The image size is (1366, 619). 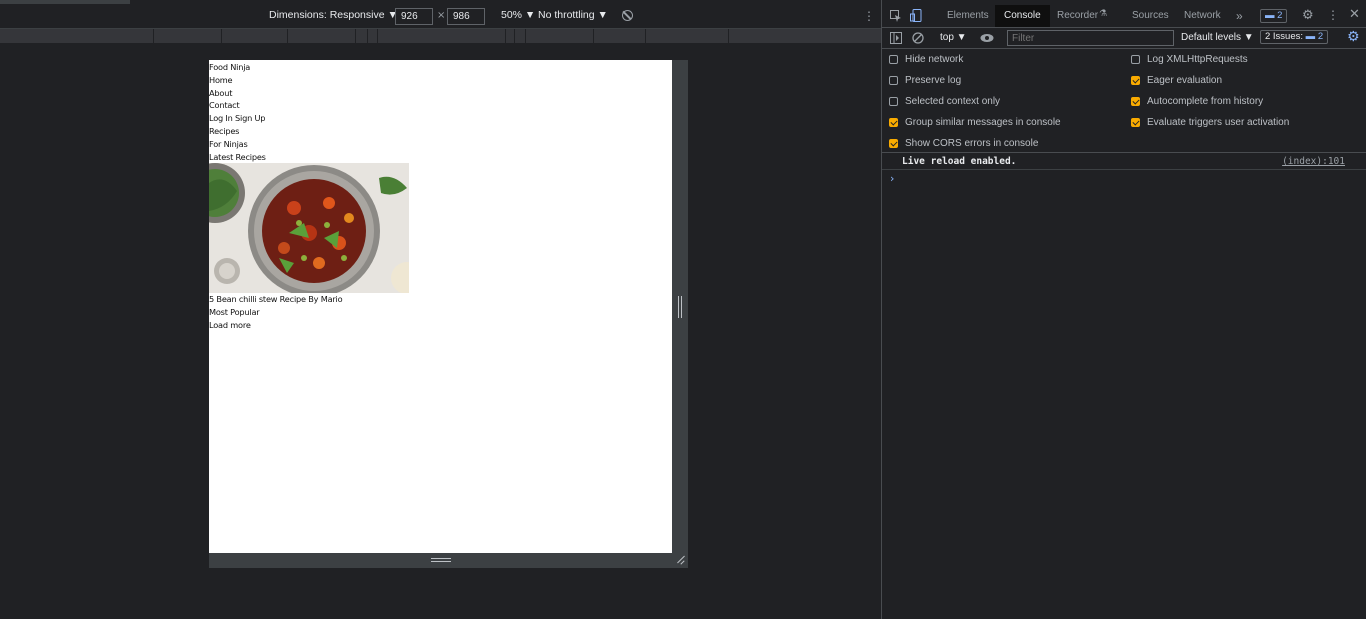 What do you see at coordinates (440, 105) in the screenshot?
I see `nav-contact-link: Contact` at bounding box center [440, 105].